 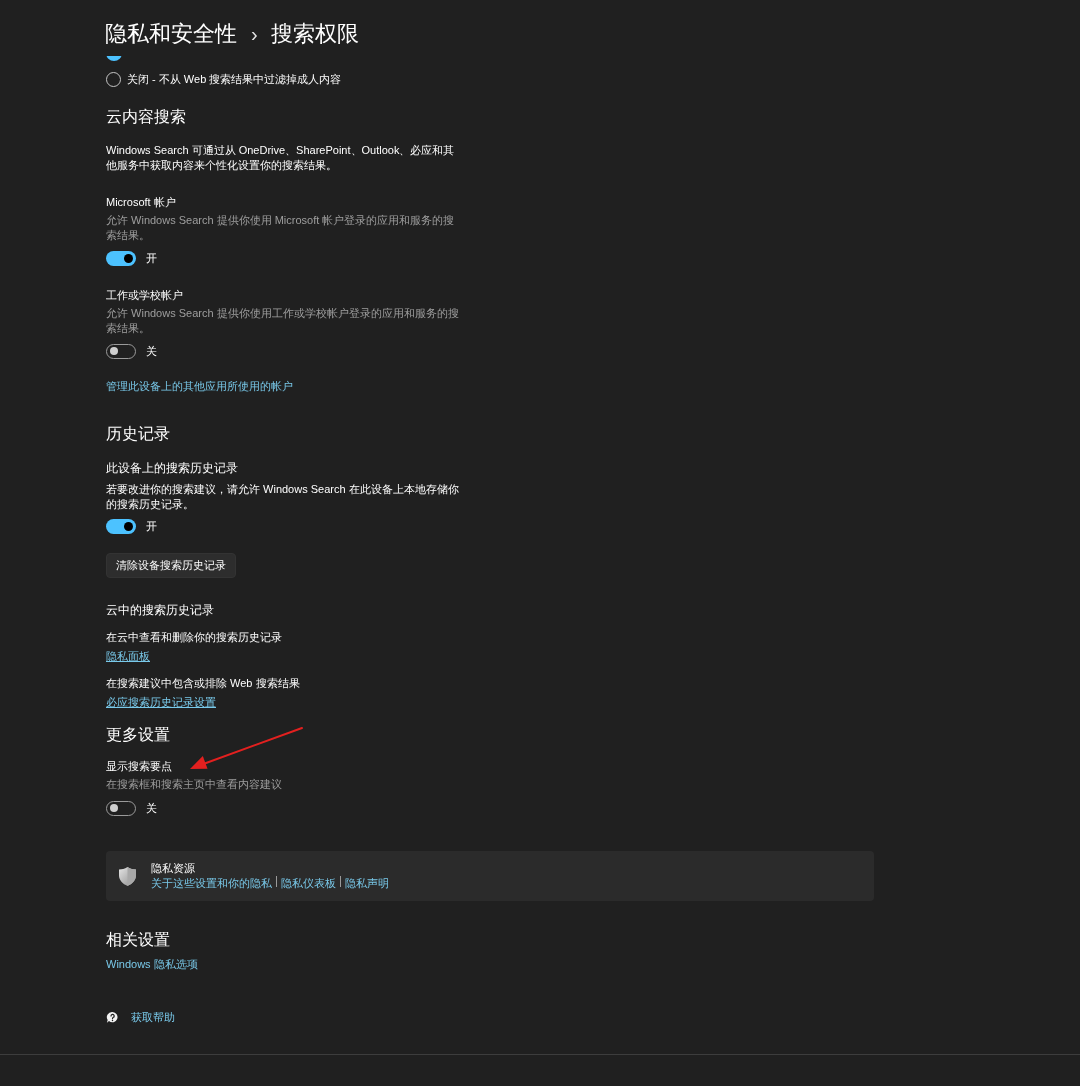 What do you see at coordinates (127, 876) in the screenshot?
I see `shield-icon` at bounding box center [127, 876].